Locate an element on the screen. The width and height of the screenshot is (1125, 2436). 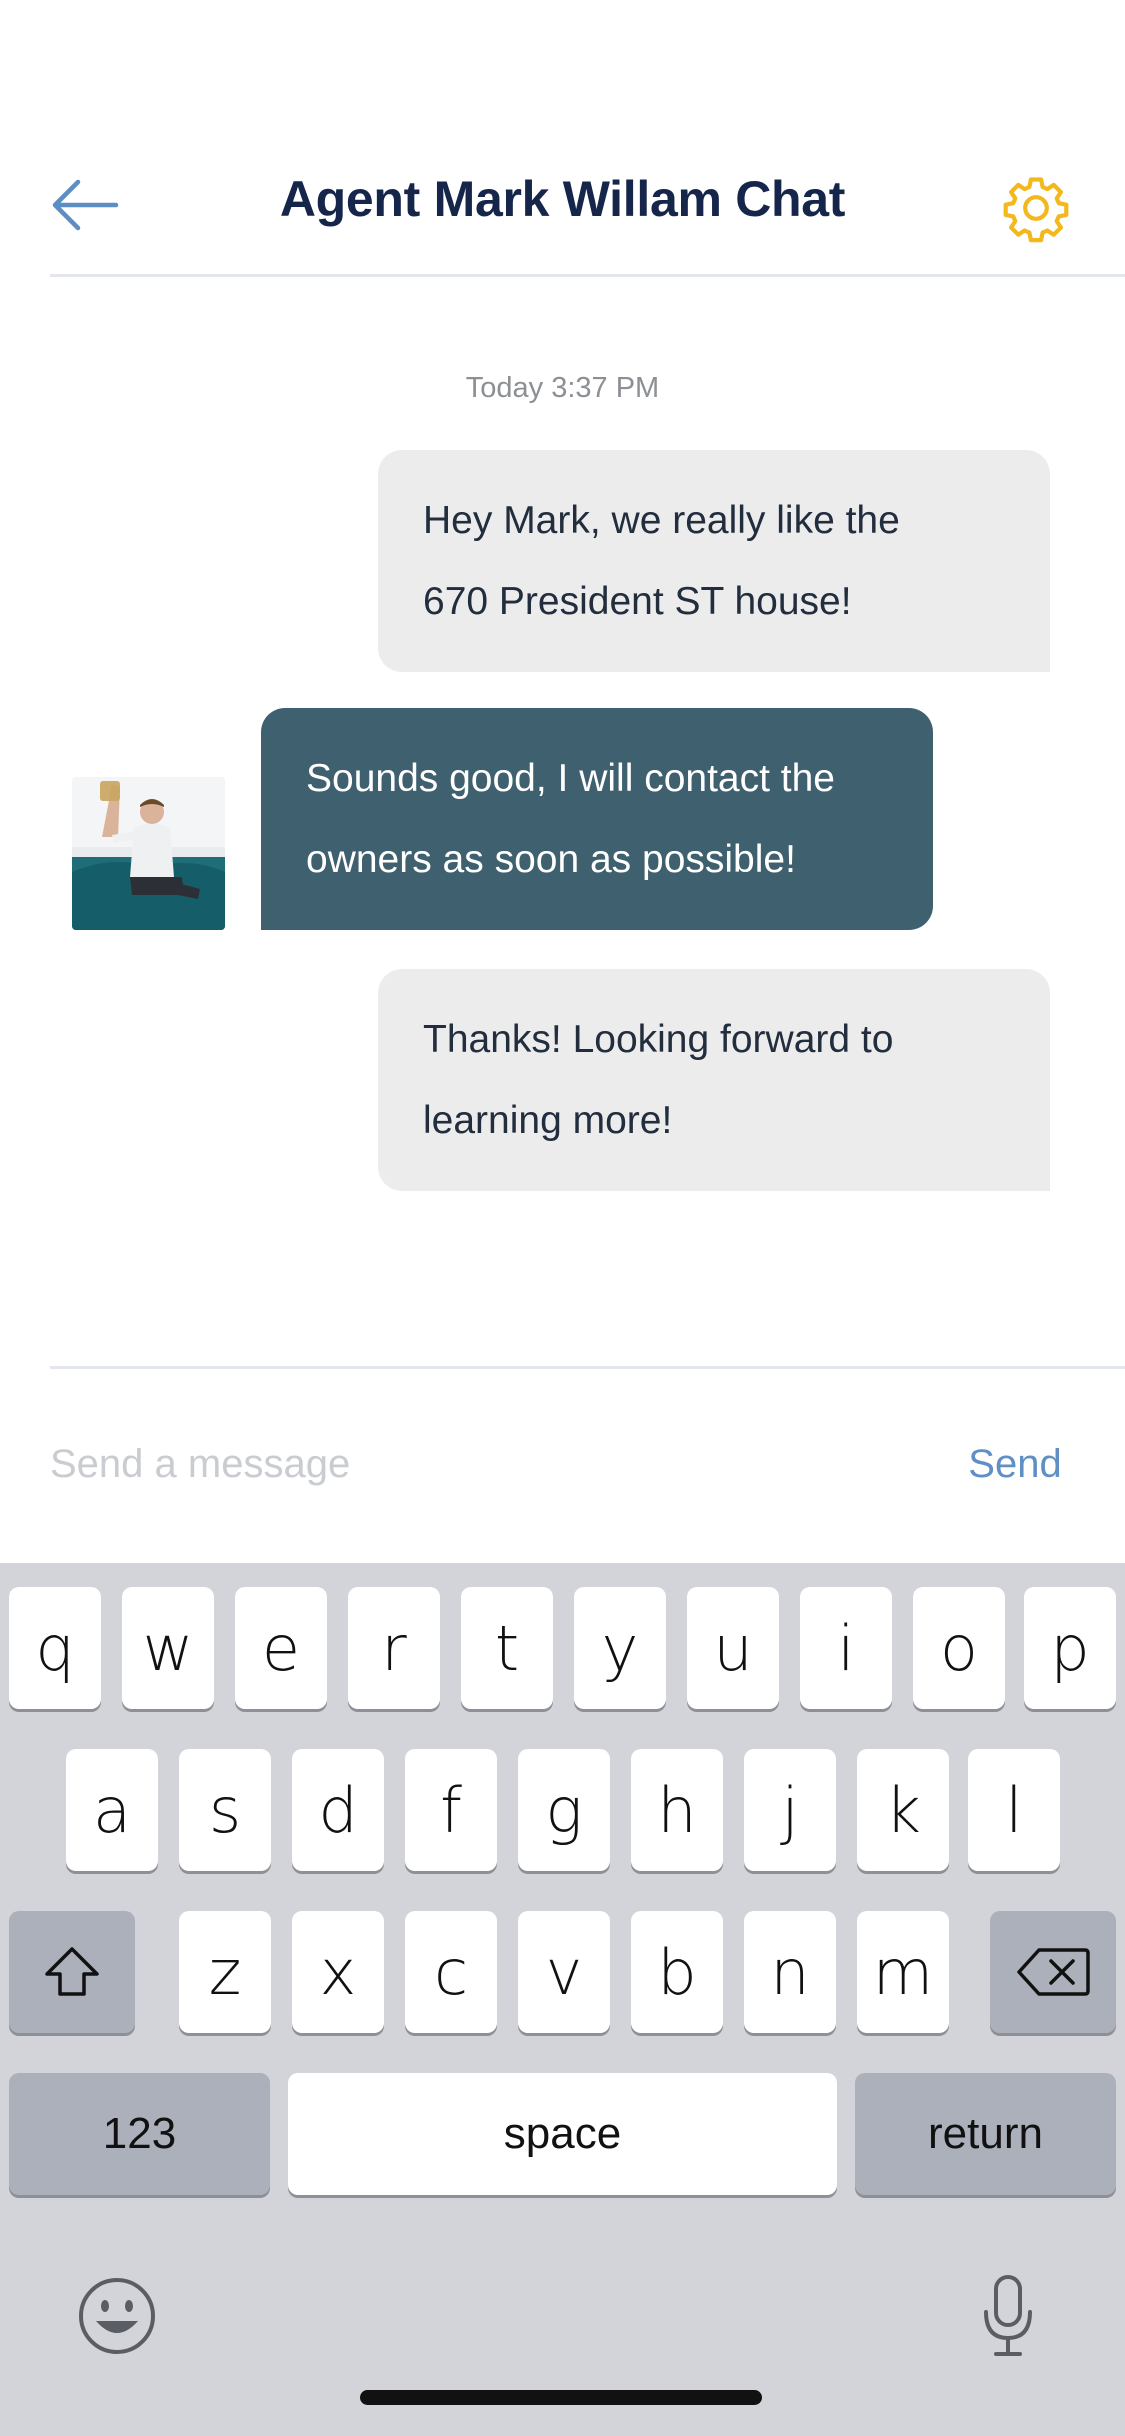
delete-key is located at coordinates (1053, 1972).